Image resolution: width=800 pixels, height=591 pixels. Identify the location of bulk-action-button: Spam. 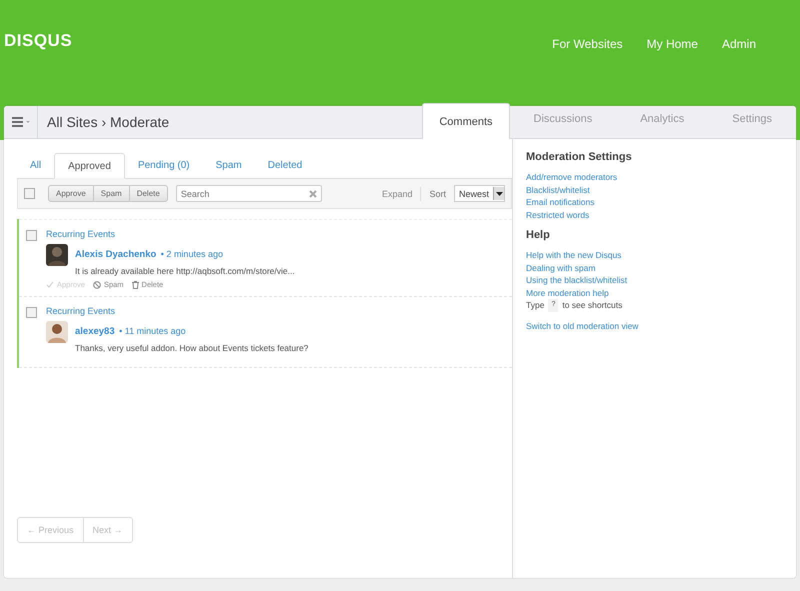
(111, 193).